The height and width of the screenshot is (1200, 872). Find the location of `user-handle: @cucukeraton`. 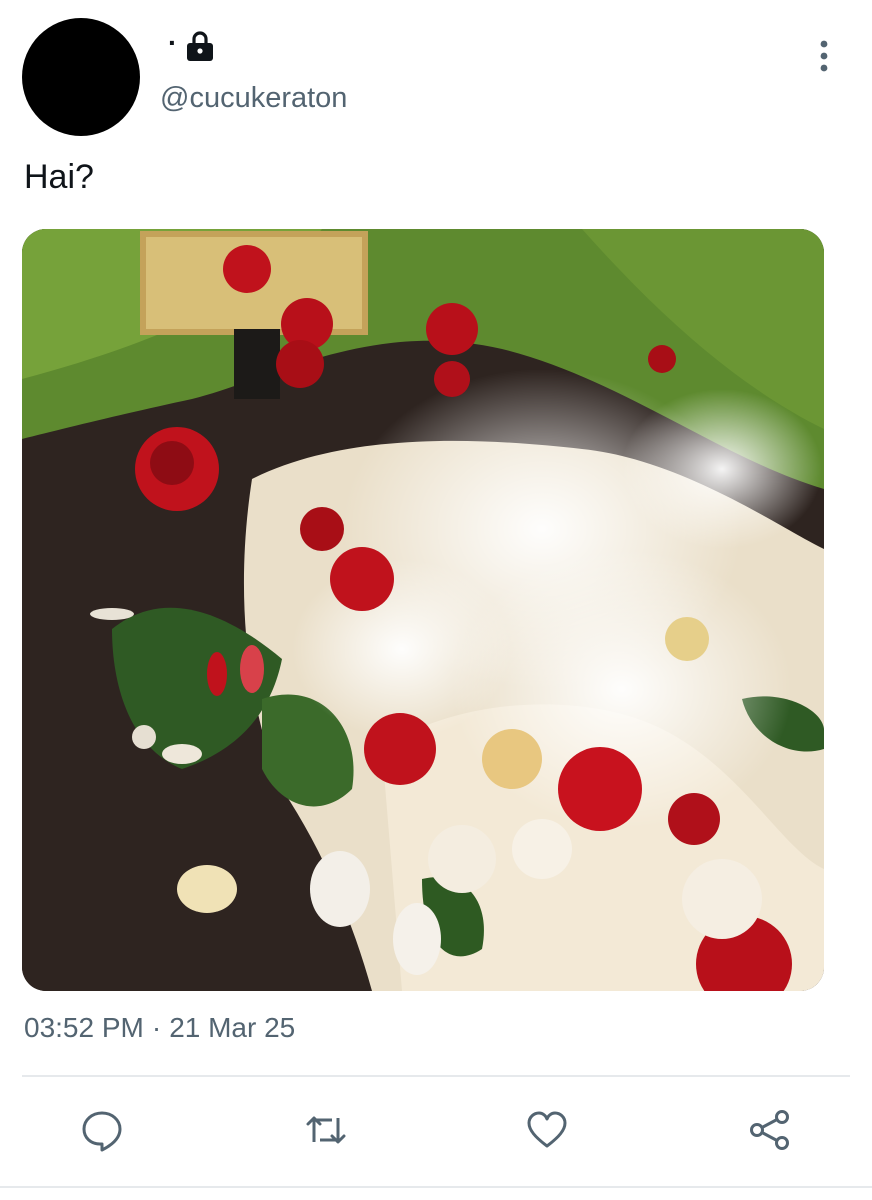

user-handle: @cucukeraton is located at coordinates (253, 98).